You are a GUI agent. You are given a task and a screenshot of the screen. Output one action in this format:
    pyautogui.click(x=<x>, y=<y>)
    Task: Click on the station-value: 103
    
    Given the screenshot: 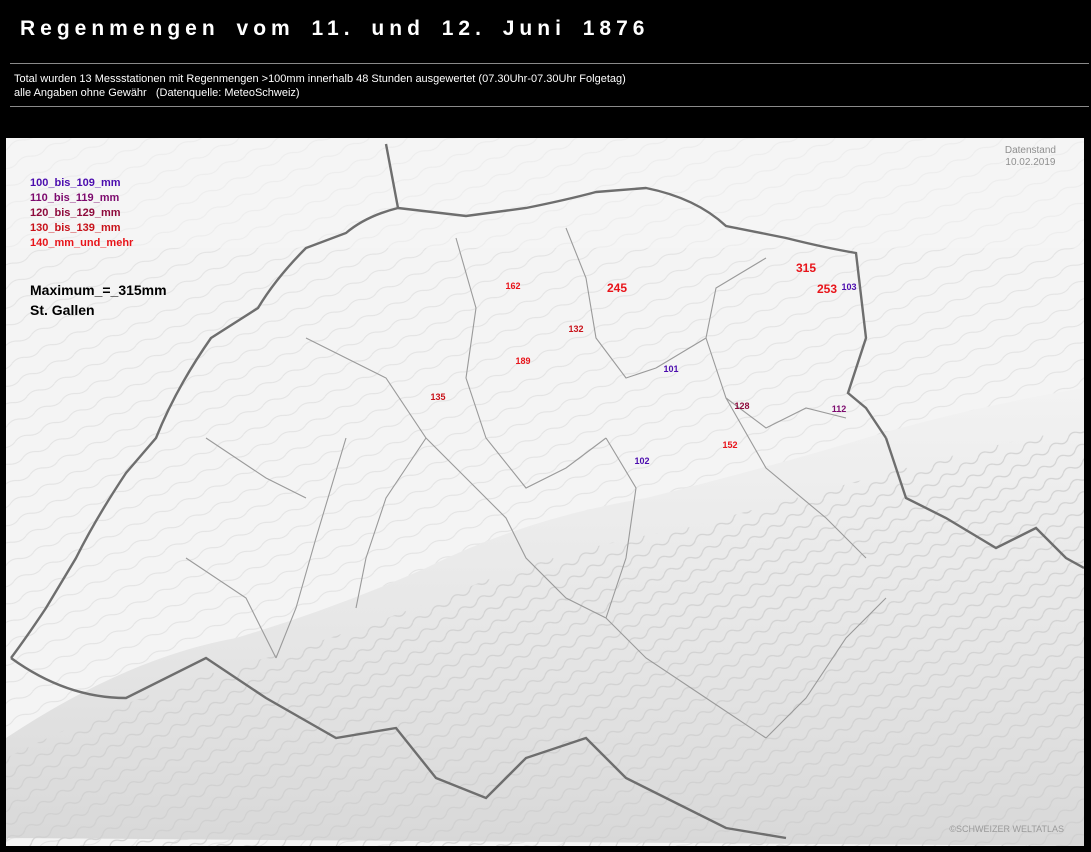 What is the action you would take?
    pyautogui.click(x=849, y=287)
    